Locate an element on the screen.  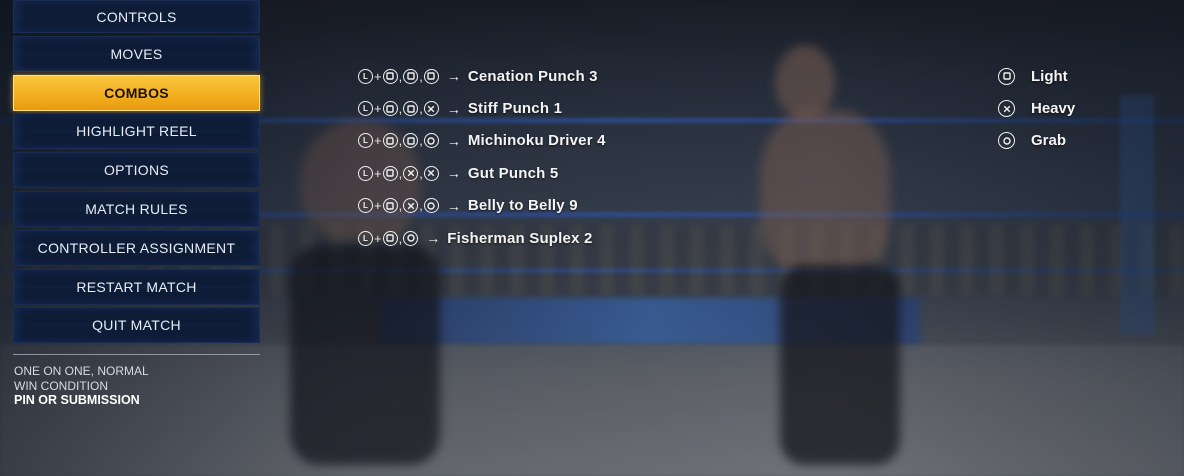
menu-item-match-rules: MATCH RULES is located at coordinates (136, 208).